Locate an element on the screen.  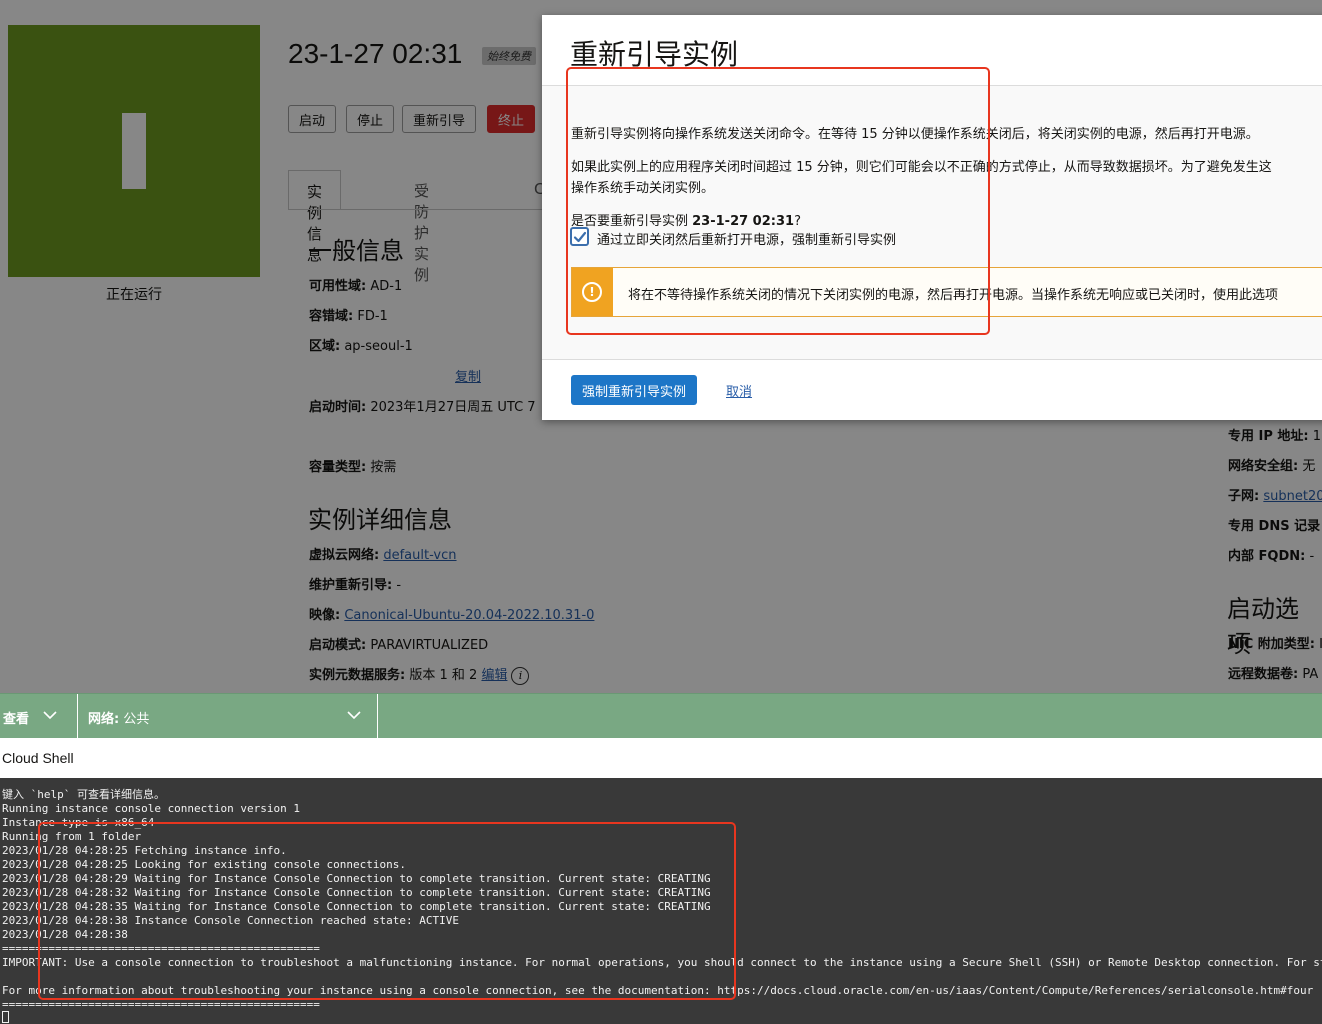
force-reboot-button: 强制重新引导实例 is located at coordinates (634, 390).